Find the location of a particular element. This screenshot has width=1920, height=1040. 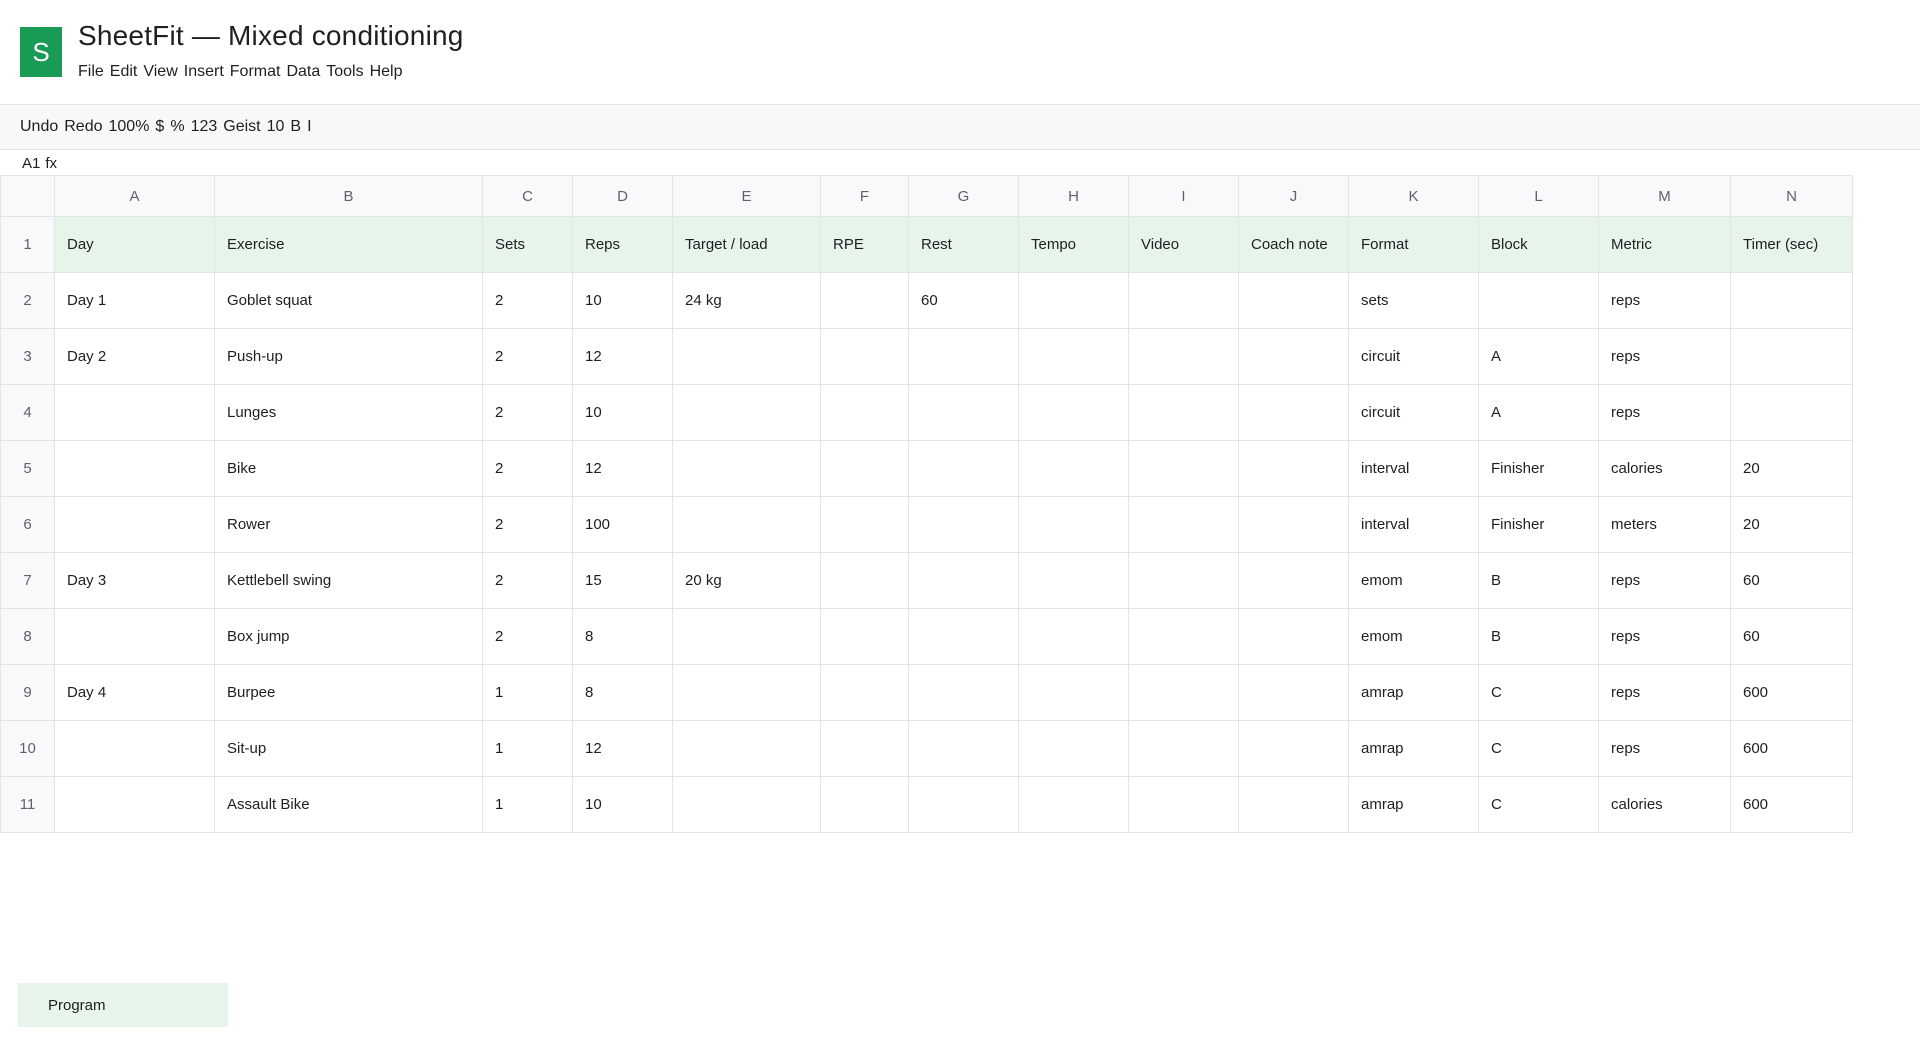

cell-g10 is located at coordinates (963, 748).